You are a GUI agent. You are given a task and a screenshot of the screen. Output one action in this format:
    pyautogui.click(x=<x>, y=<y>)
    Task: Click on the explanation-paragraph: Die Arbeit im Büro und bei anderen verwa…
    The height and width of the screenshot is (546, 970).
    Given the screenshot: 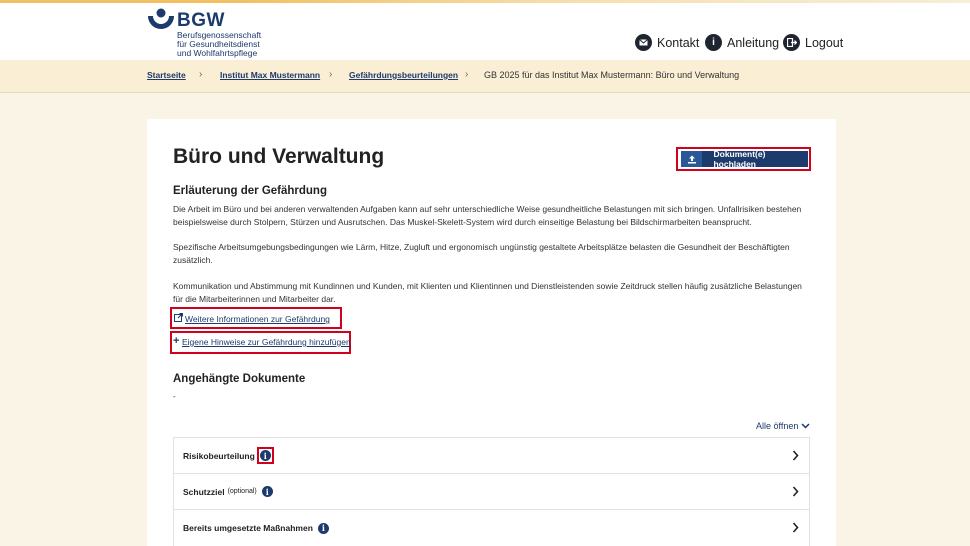 What is the action you would take?
    pyautogui.click(x=487, y=215)
    